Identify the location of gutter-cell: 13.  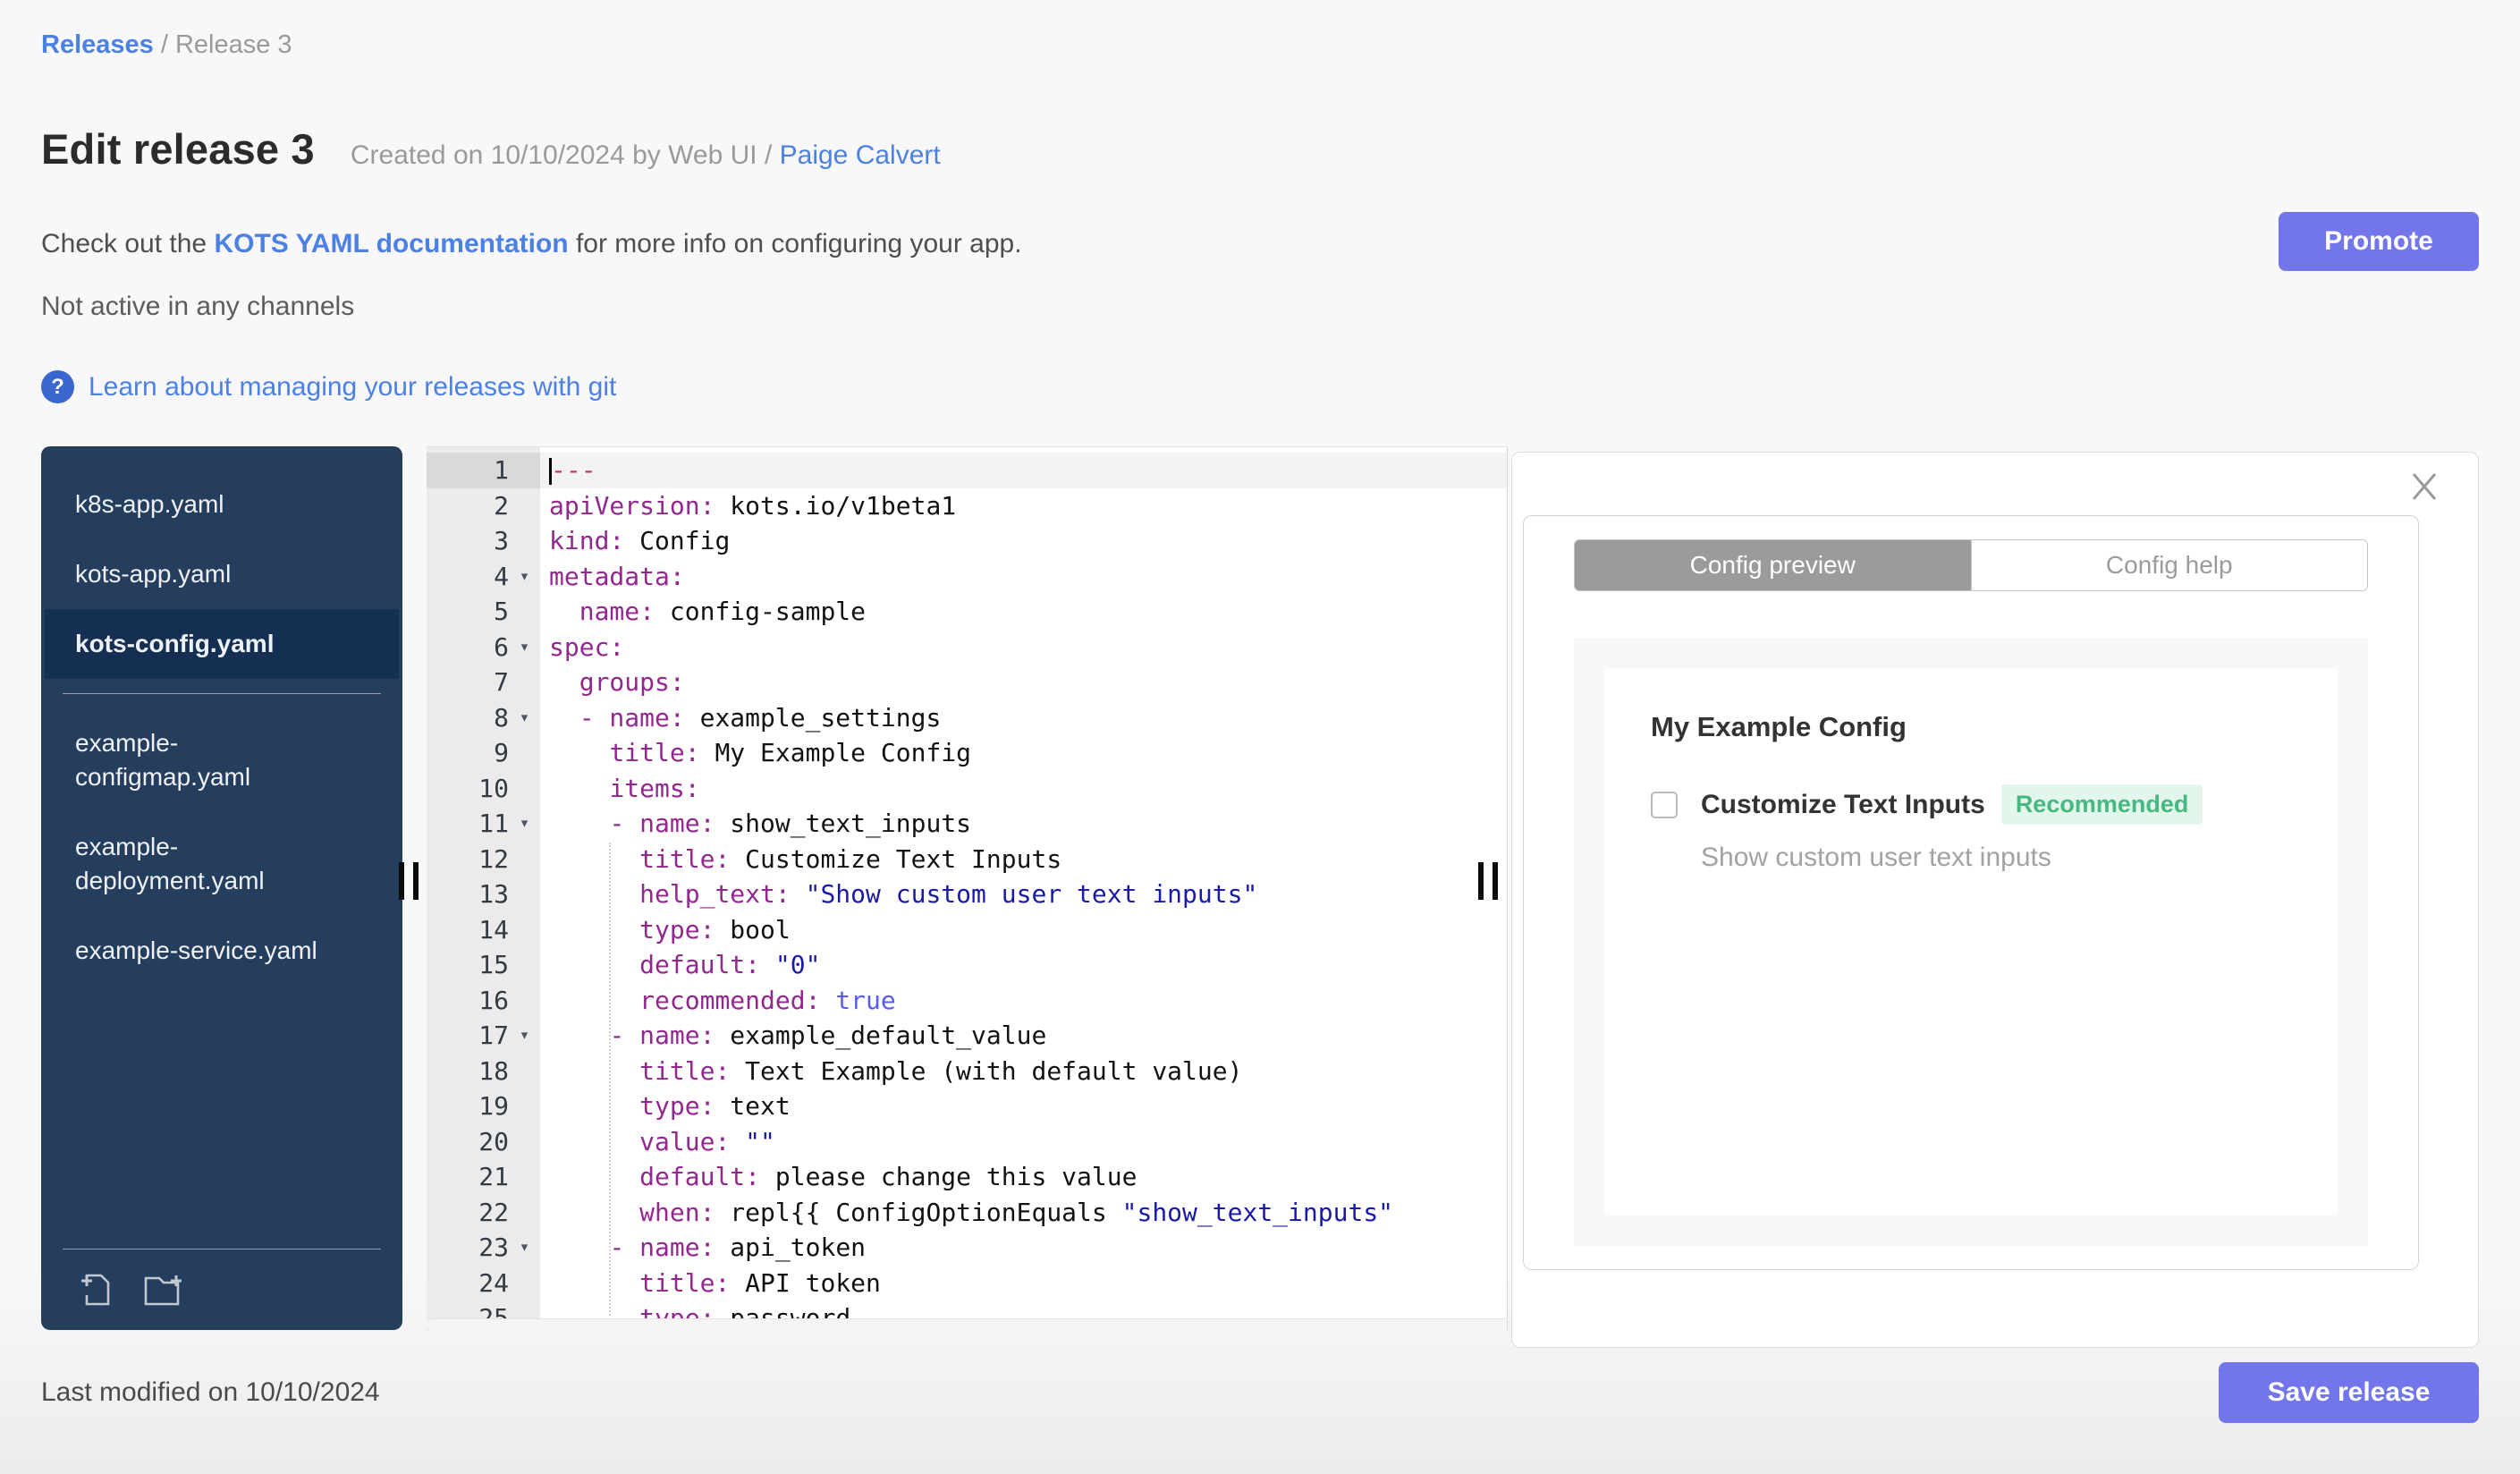
(484, 894).